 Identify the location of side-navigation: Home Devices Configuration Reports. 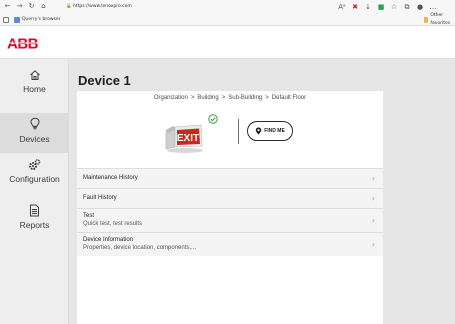
(34, 191).